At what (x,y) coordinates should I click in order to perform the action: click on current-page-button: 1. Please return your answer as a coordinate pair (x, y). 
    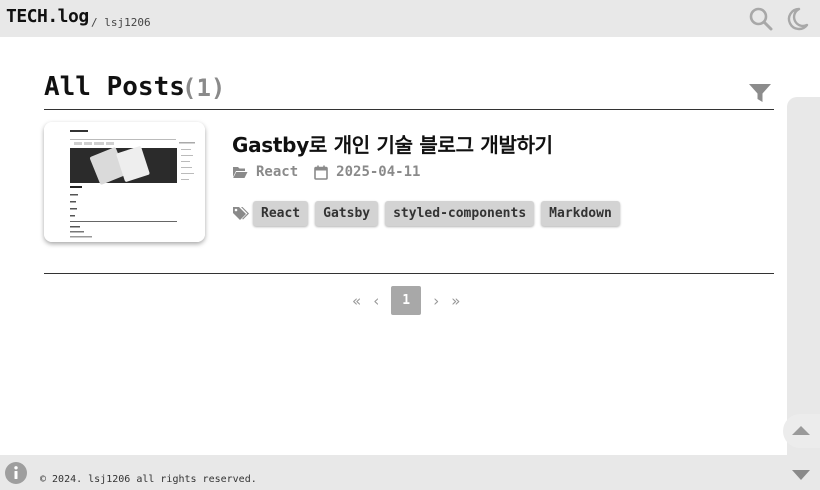
    Looking at the image, I should click on (406, 300).